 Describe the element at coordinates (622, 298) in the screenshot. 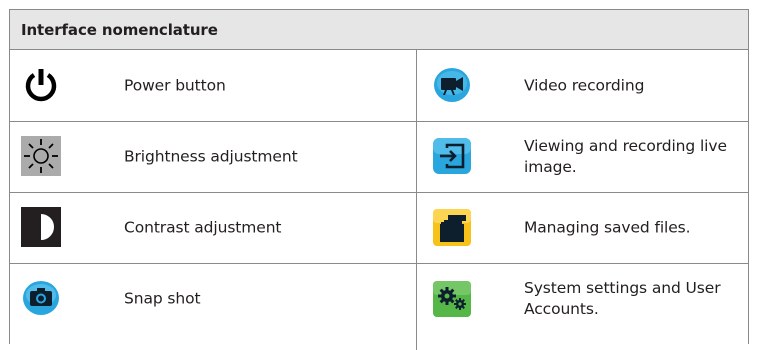

I see `system-settings-label: System settings and User Accounts.` at that location.